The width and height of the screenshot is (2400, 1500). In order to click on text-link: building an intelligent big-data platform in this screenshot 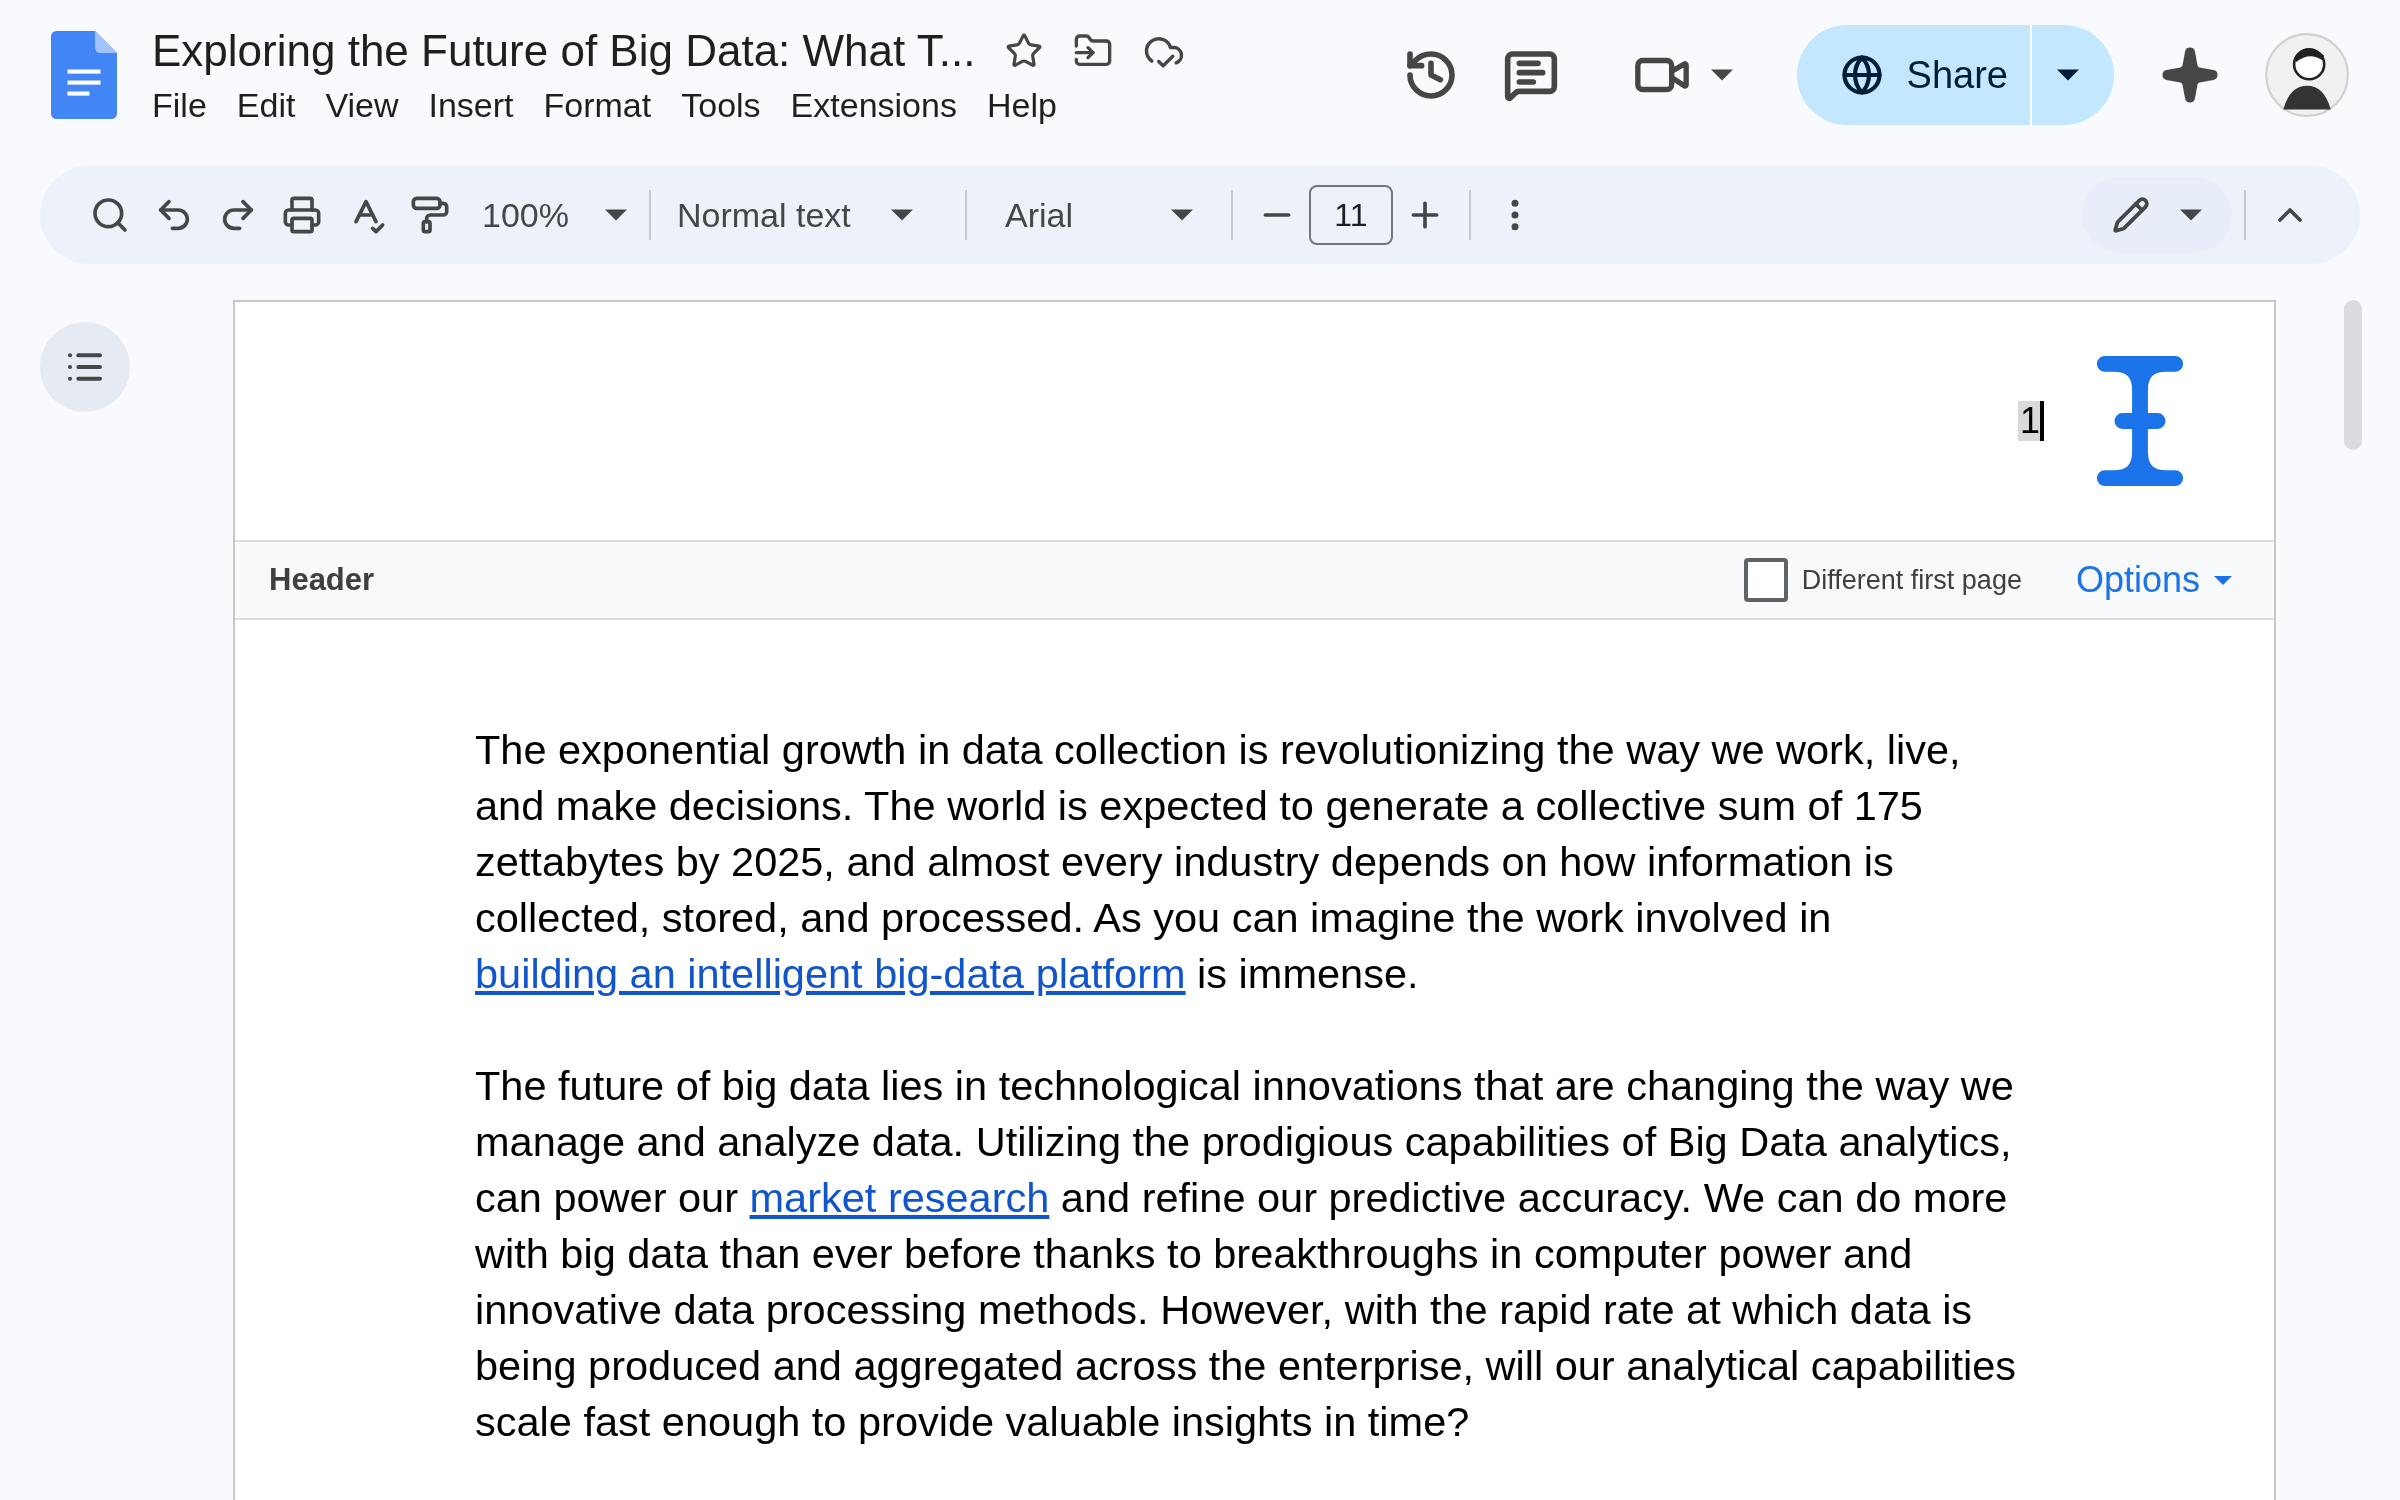, I will do `click(830, 973)`.